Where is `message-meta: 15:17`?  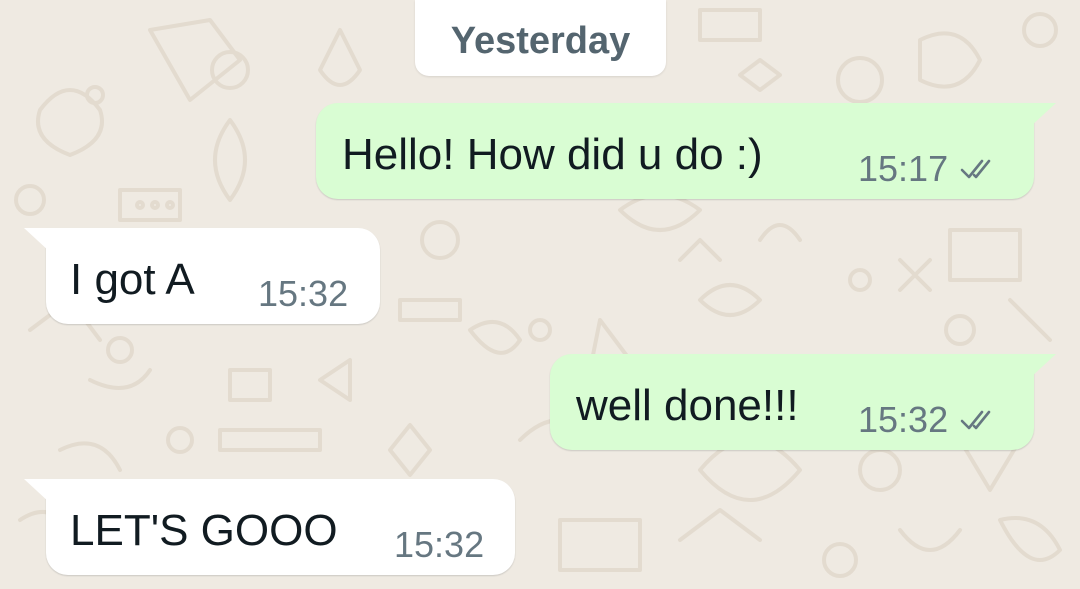 message-meta: 15:17 is located at coordinates (929, 169).